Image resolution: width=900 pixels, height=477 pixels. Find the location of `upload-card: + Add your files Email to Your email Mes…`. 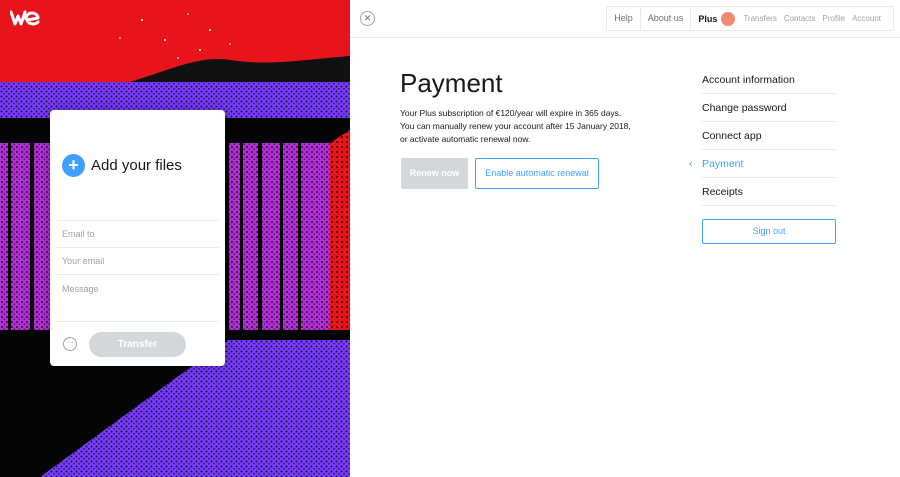

upload-card: + Add your files Email to Your email Mes… is located at coordinates (137, 238).